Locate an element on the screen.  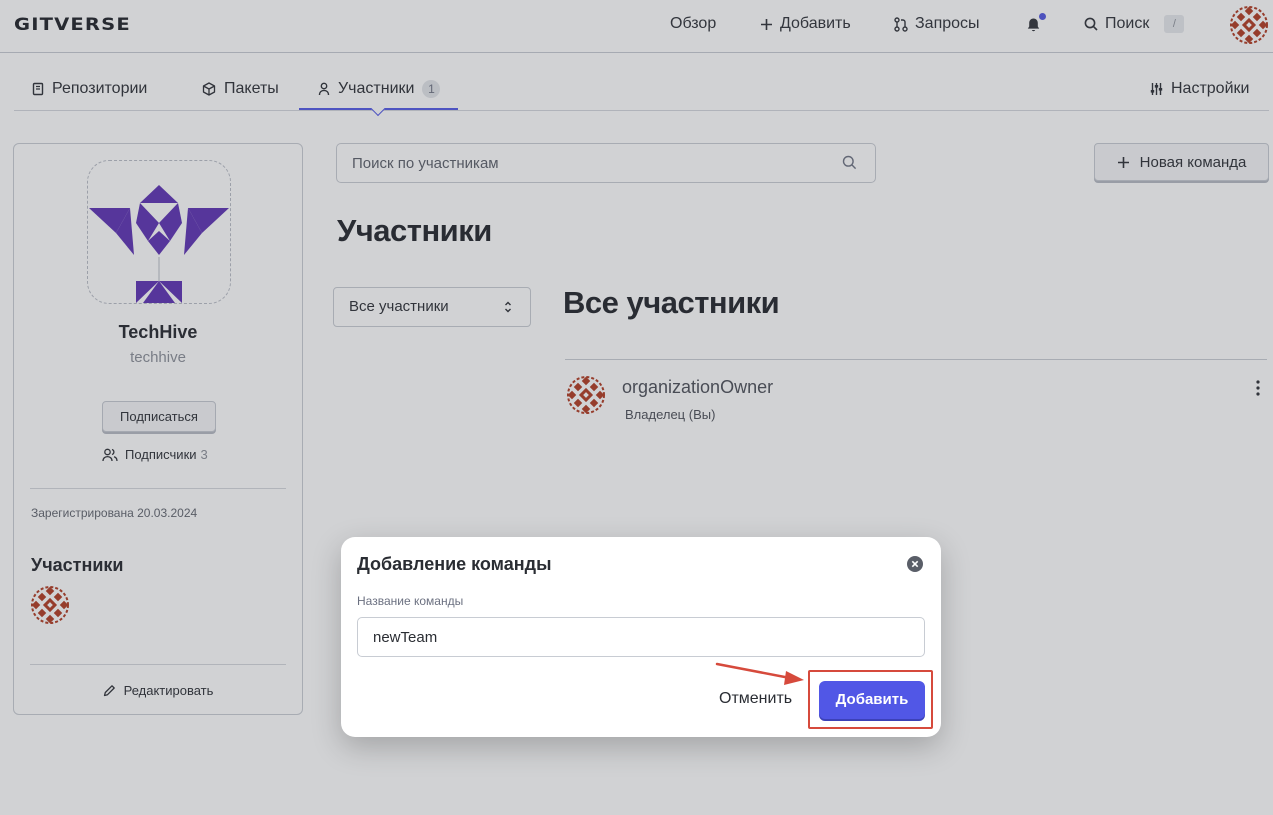
team-name-label: Название команды is located at coordinates (410, 601).